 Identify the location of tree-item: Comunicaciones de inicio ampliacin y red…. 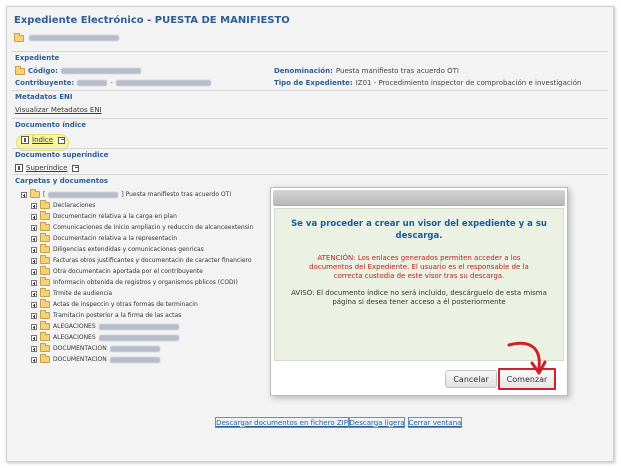
(142, 226).